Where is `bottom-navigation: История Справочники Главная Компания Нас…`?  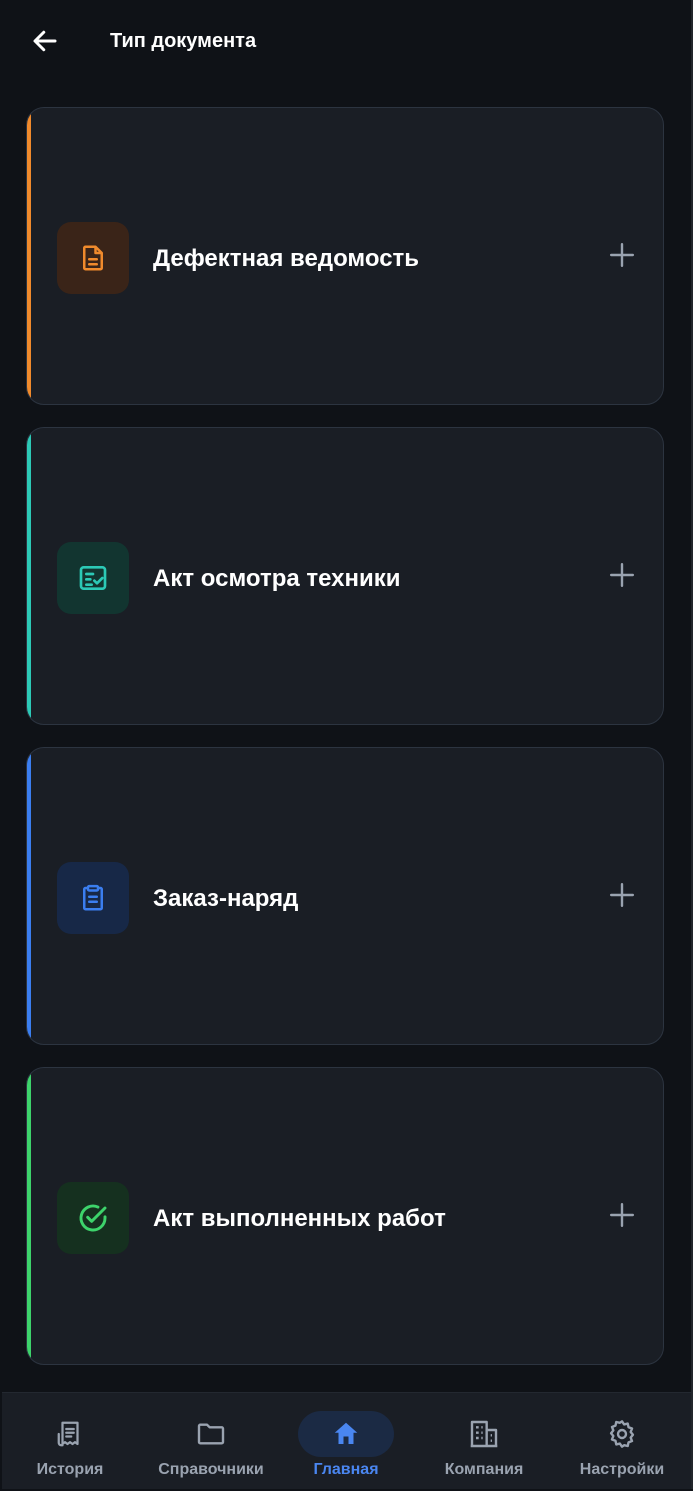 bottom-navigation: История Справочники Главная Компания Нас… is located at coordinates (346, 1440).